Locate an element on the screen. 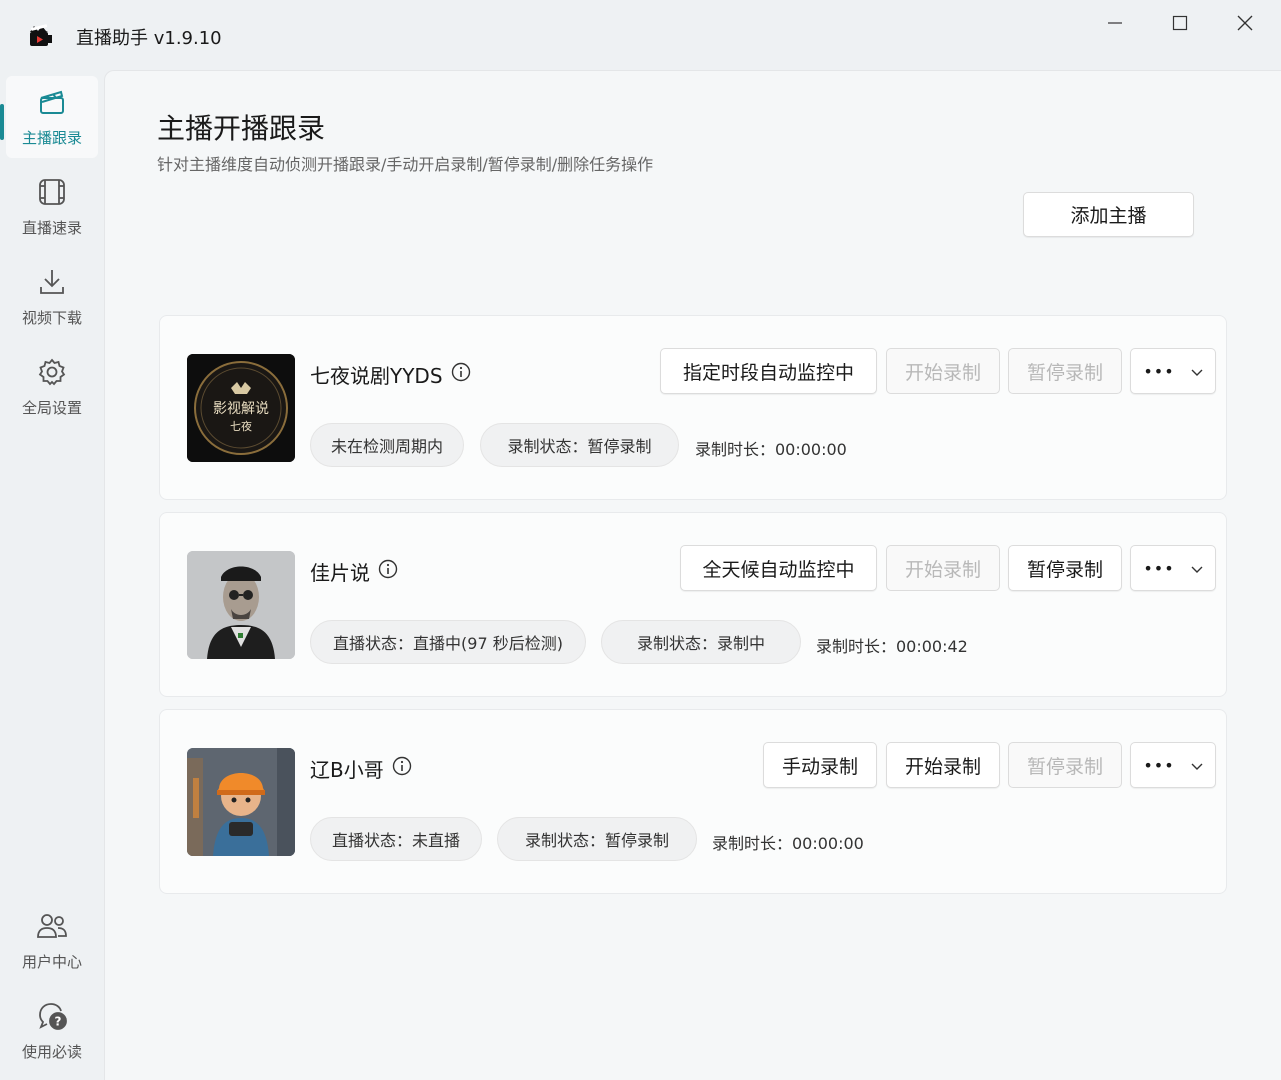  sidebar-item-label: 全局设置 is located at coordinates (51, 407).